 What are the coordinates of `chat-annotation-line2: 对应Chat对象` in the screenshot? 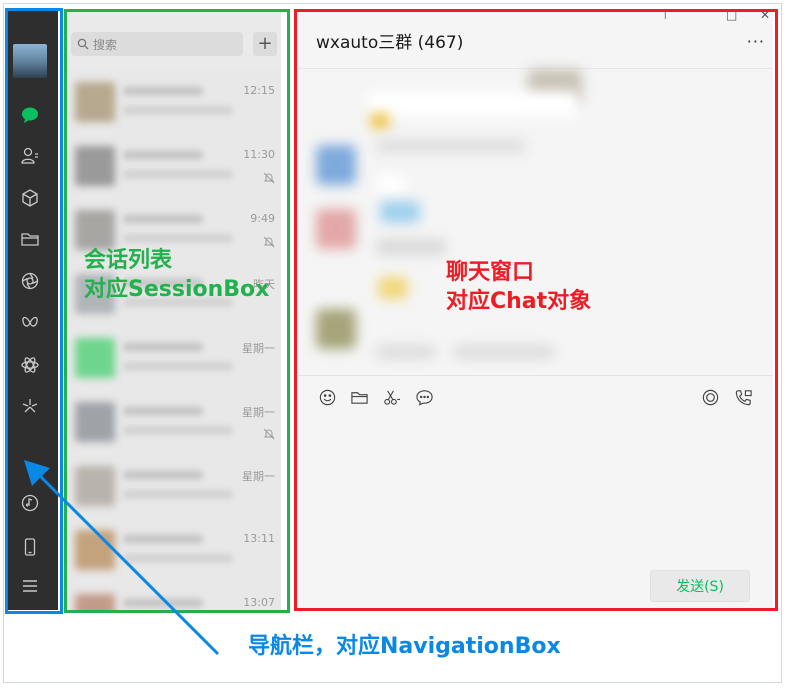 It's located at (519, 301).